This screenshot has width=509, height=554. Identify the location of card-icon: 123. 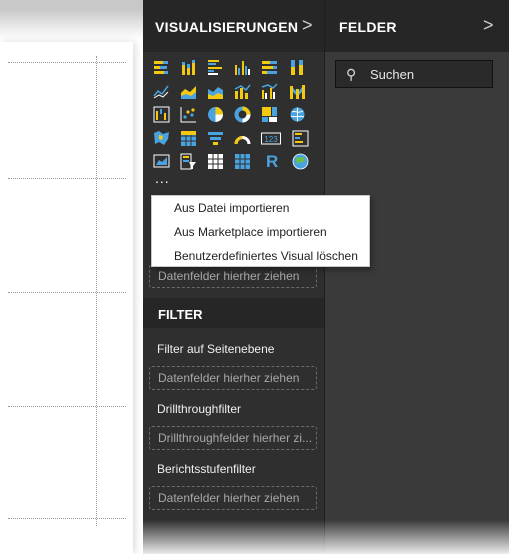
(271, 138).